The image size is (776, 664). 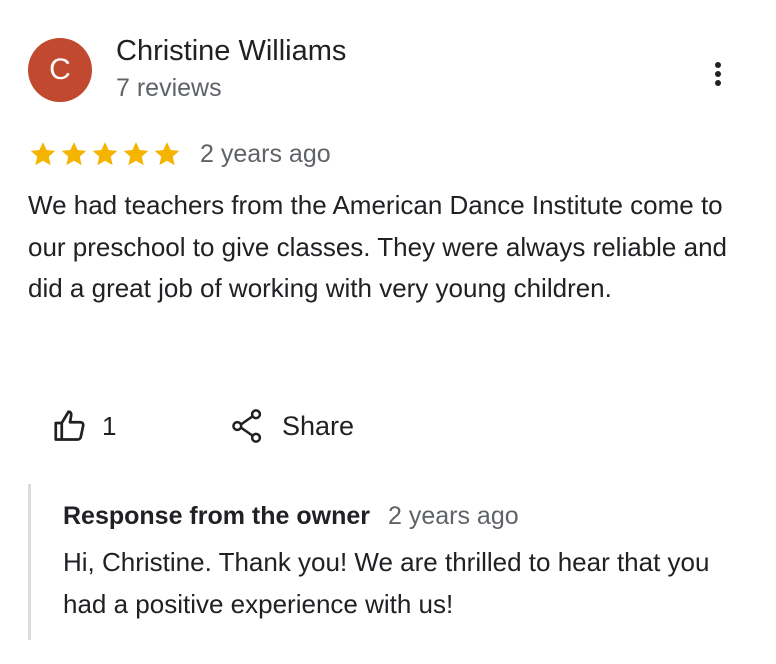 I want to click on like-button: 1, so click(x=84, y=426).